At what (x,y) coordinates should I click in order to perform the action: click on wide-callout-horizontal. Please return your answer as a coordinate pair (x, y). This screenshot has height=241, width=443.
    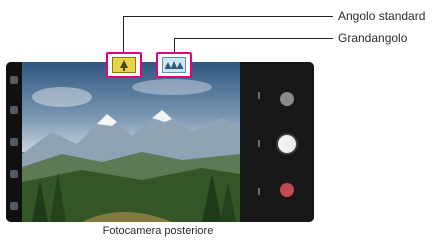
    Looking at the image, I should click on (253, 38).